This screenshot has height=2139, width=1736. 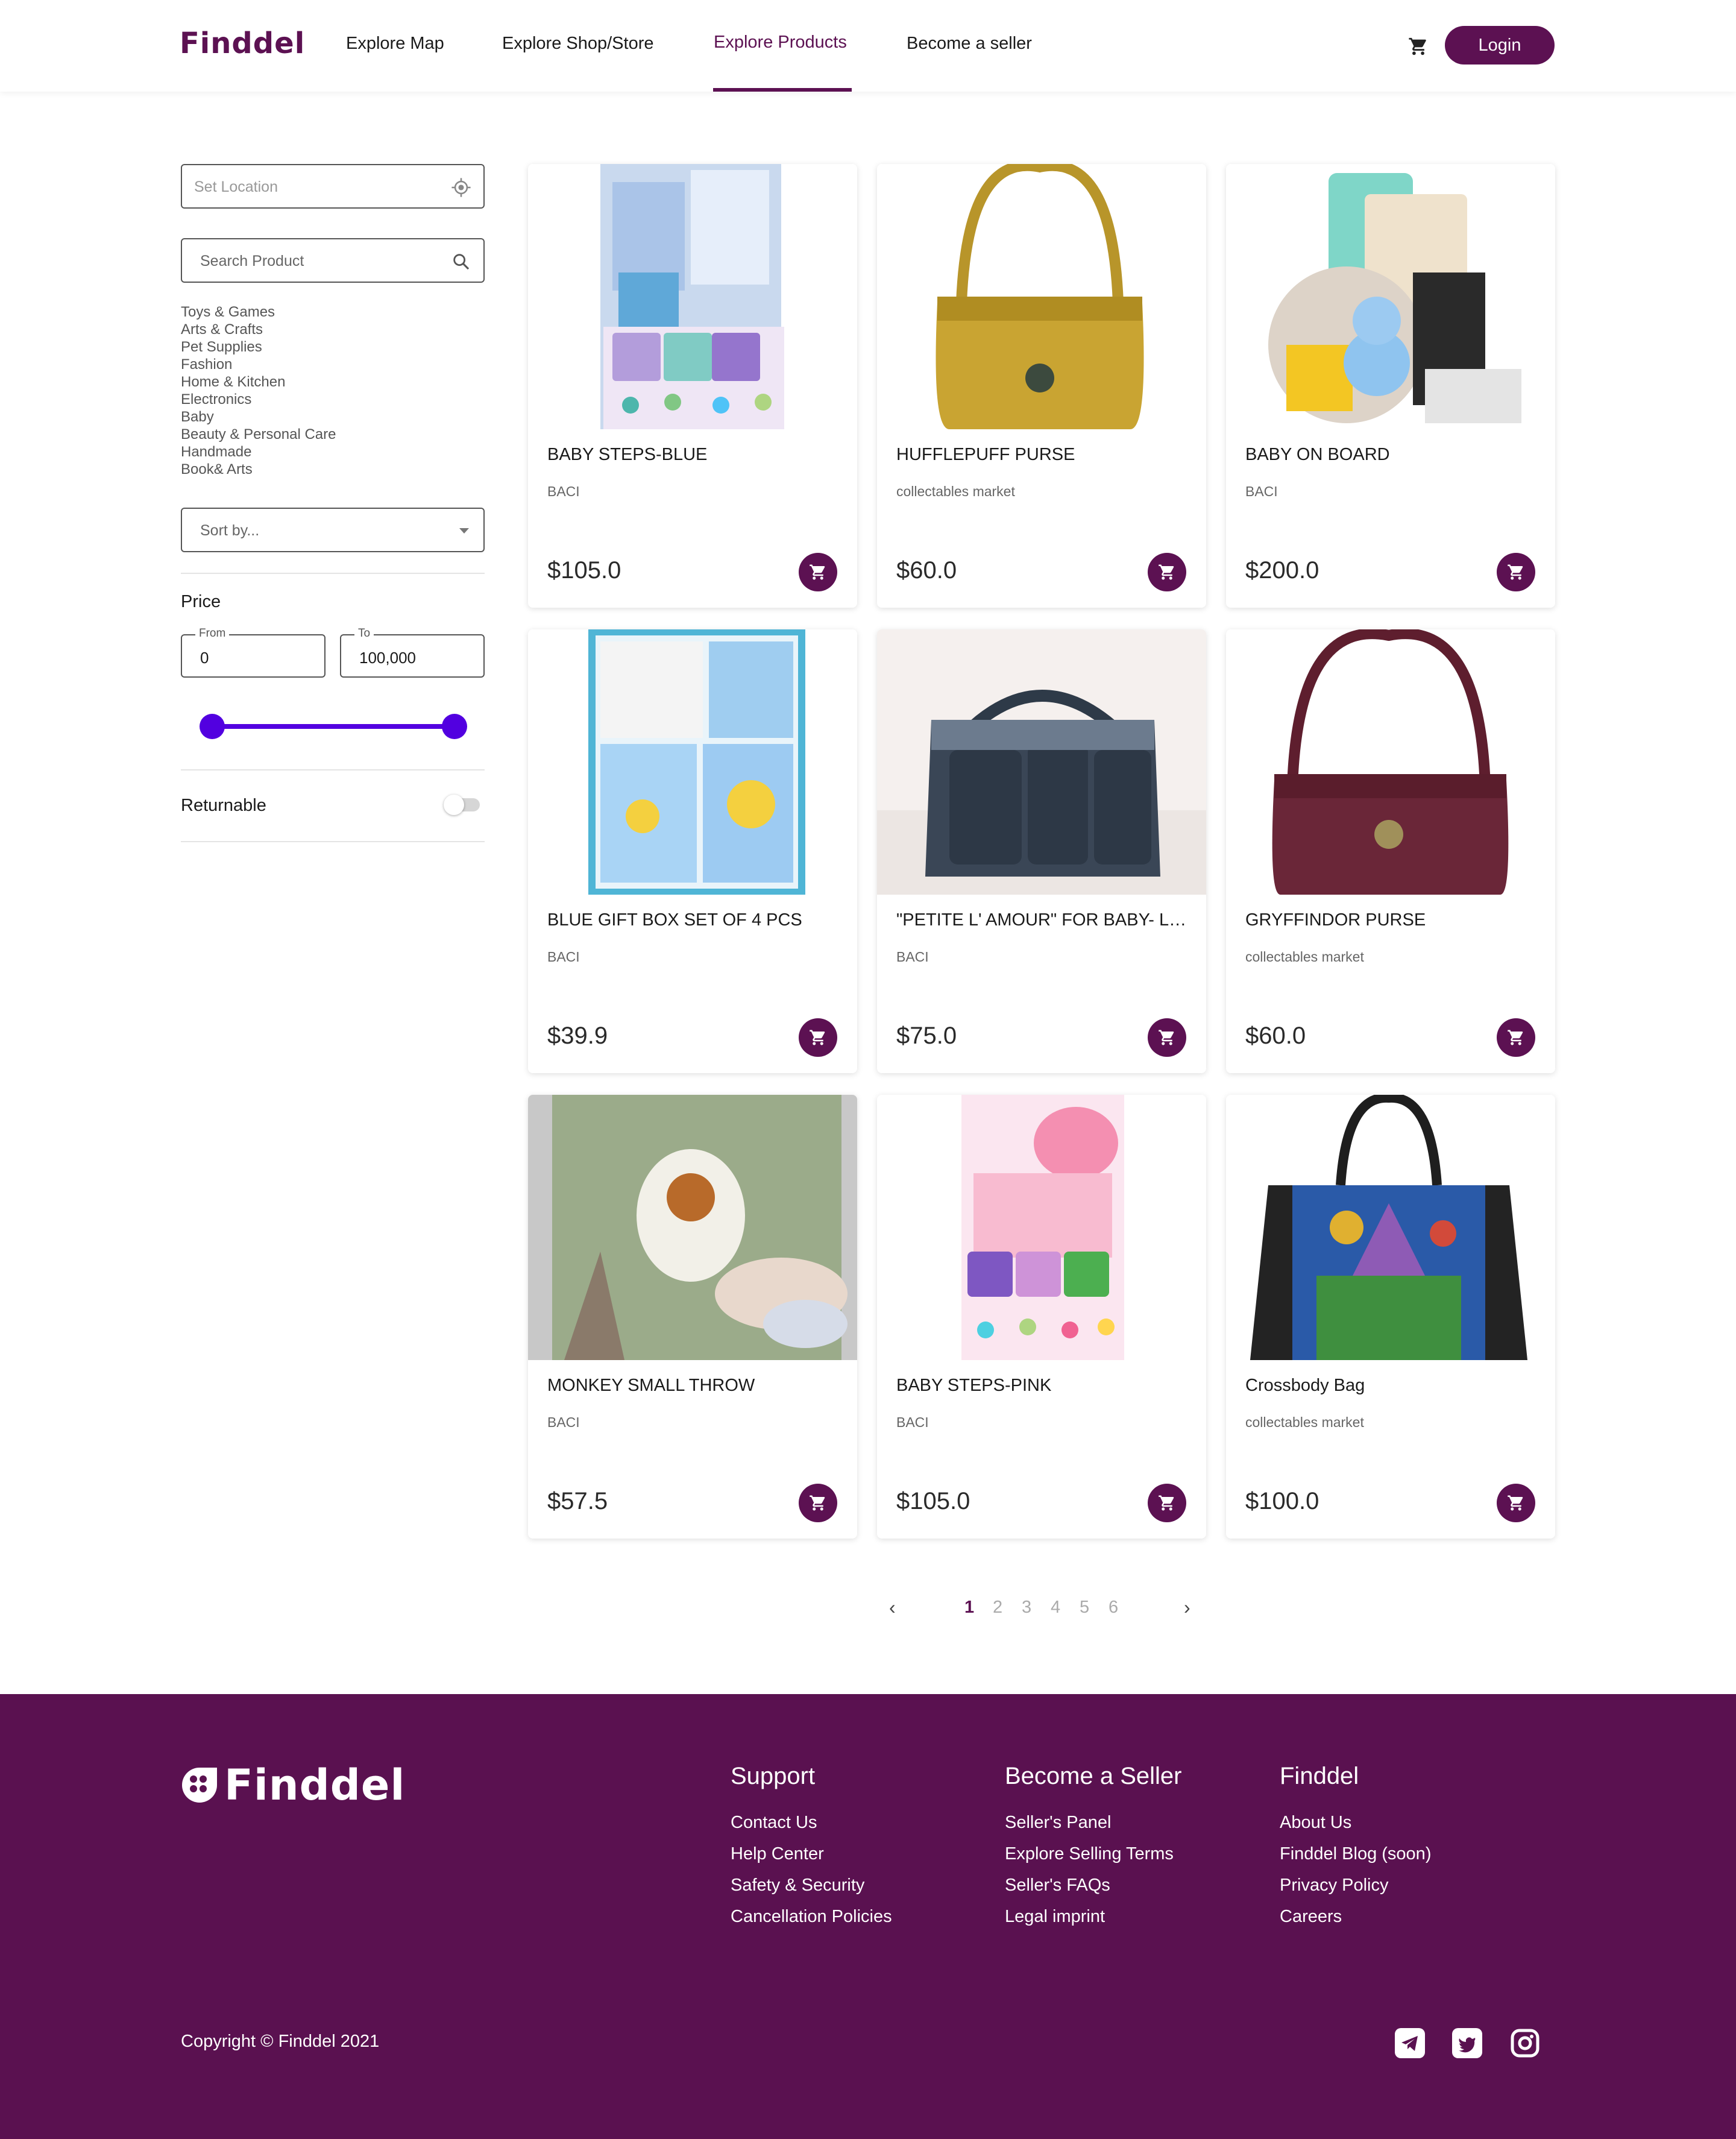 I want to click on page-number: 5, so click(x=1084, y=1608).